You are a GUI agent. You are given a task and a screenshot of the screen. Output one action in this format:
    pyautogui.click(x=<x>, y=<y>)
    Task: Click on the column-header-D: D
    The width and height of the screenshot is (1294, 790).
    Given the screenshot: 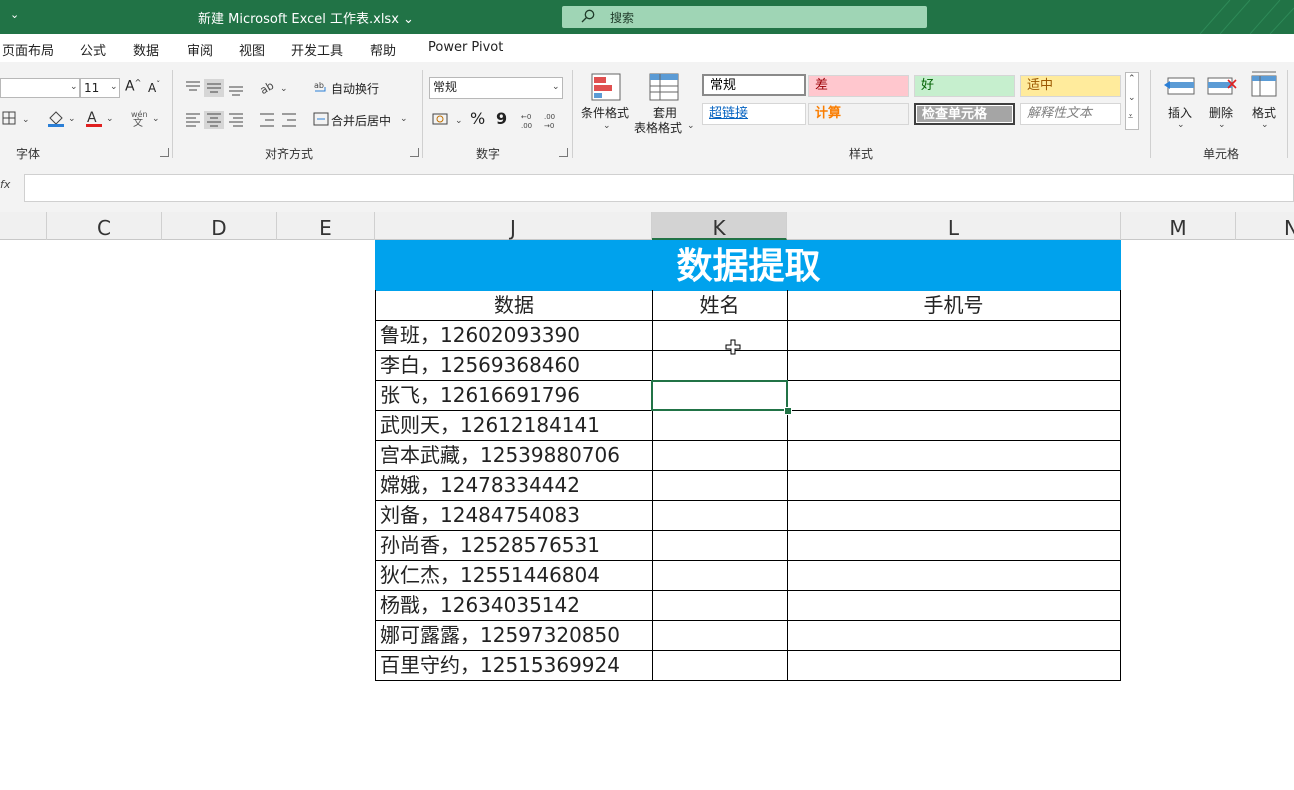 What is the action you would take?
    pyautogui.click(x=219, y=226)
    